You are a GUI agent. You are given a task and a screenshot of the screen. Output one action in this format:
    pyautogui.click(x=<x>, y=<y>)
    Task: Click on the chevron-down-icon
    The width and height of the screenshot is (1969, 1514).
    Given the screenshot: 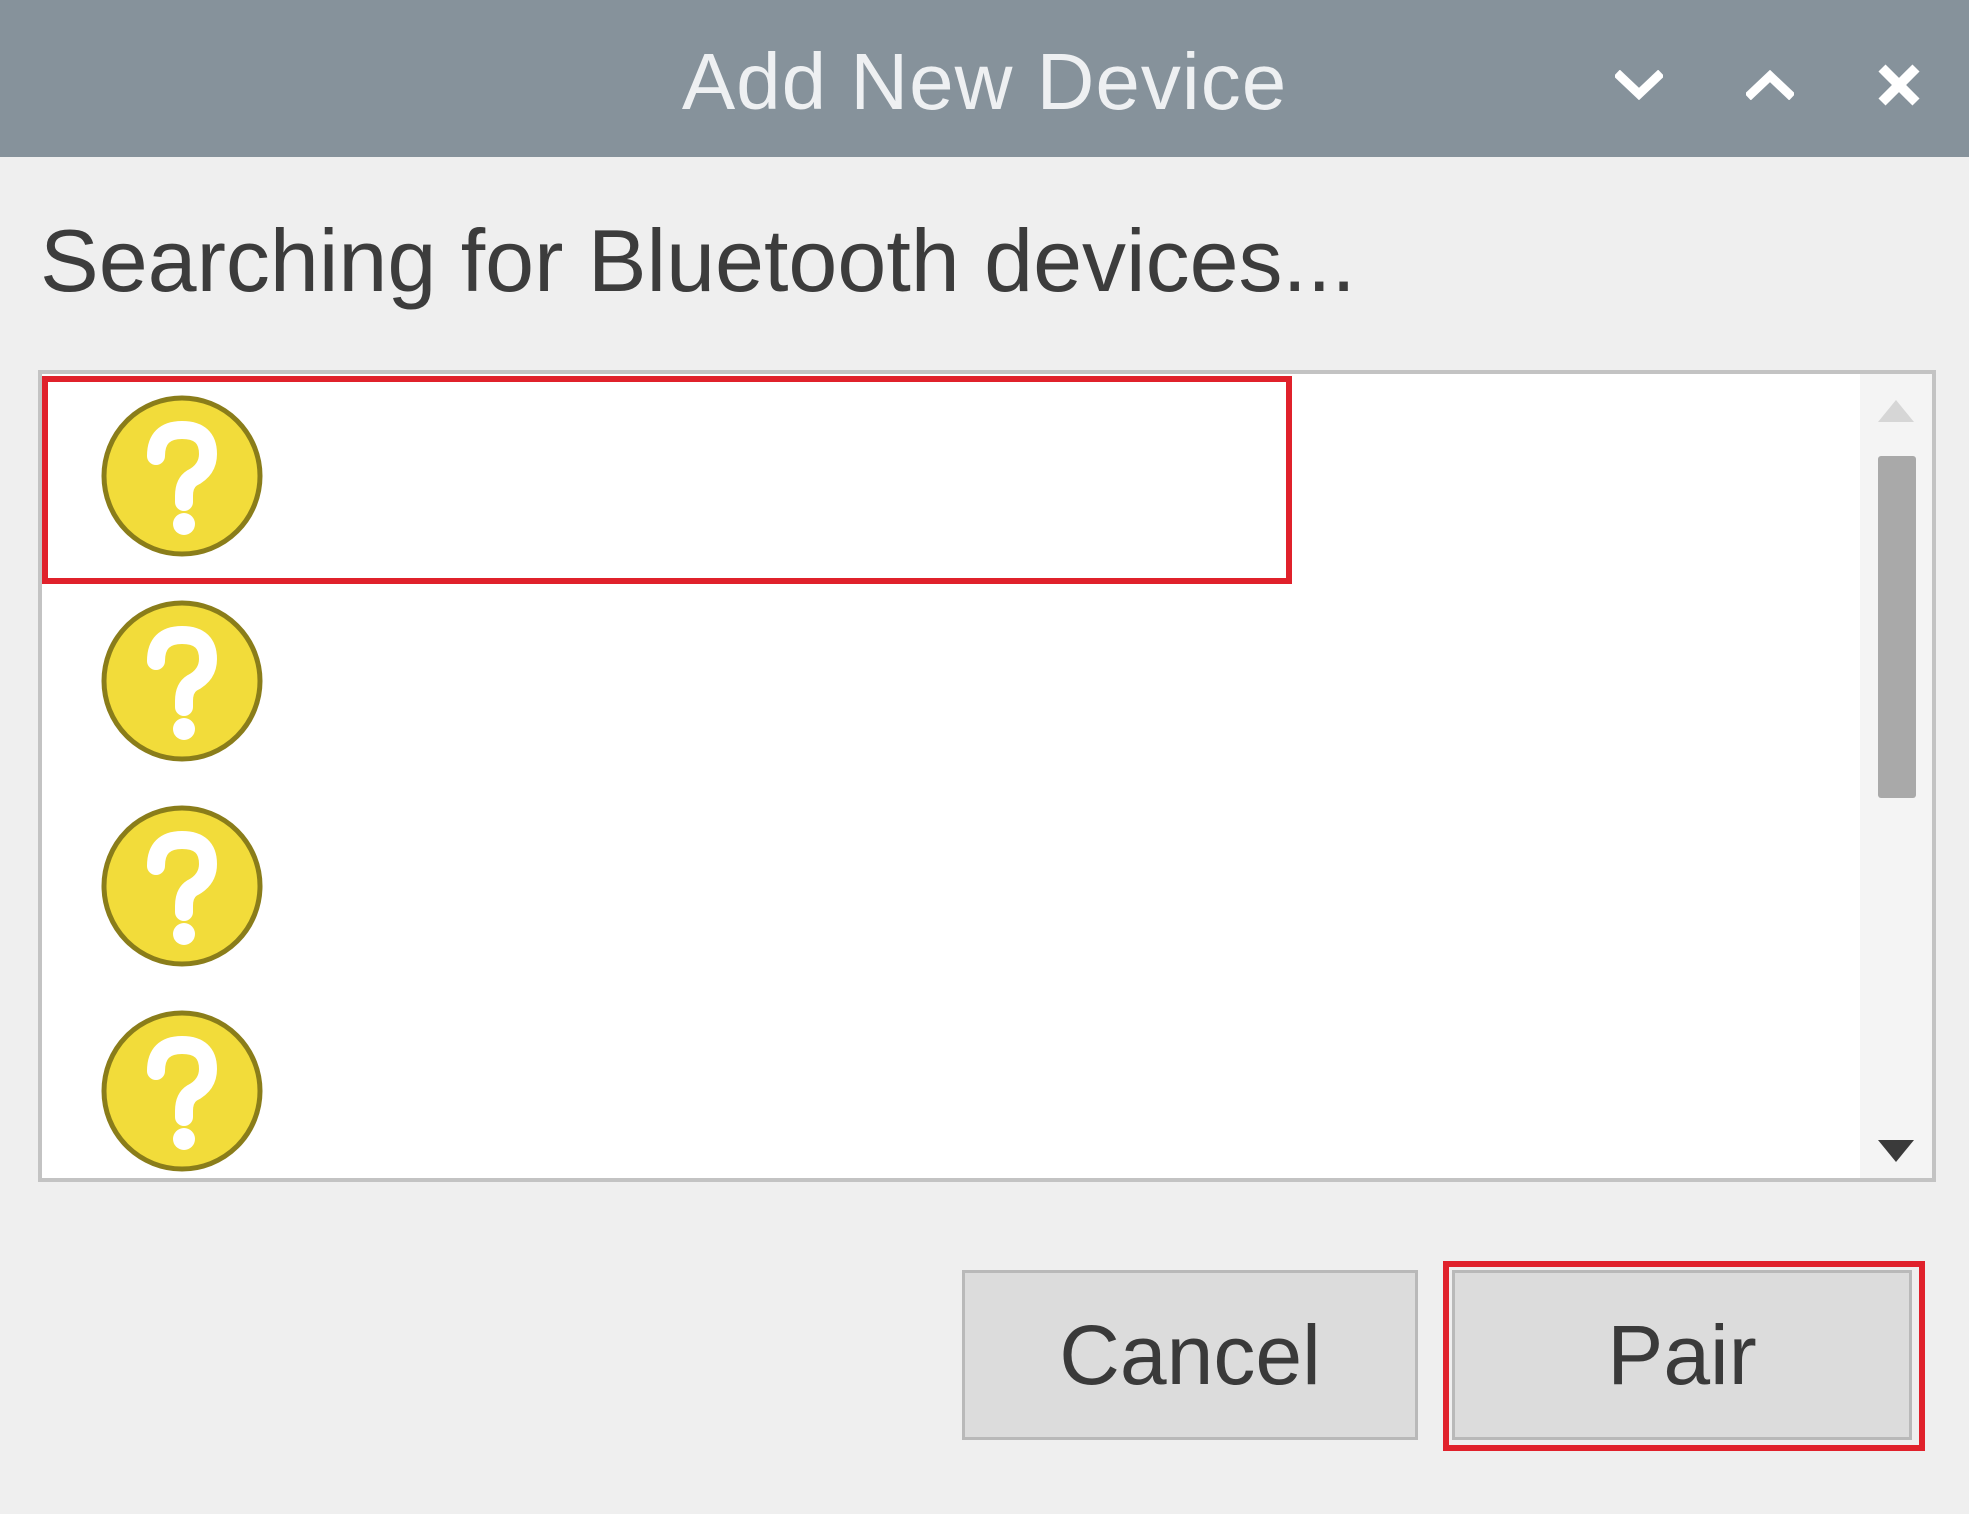 What is the action you would take?
    pyautogui.click(x=1639, y=85)
    